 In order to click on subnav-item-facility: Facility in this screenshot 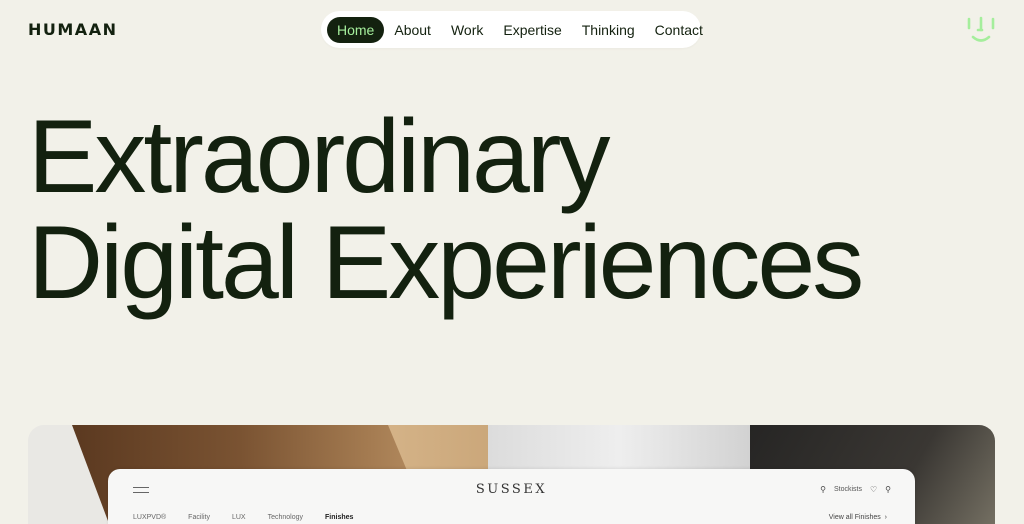, I will do `click(199, 517)`.